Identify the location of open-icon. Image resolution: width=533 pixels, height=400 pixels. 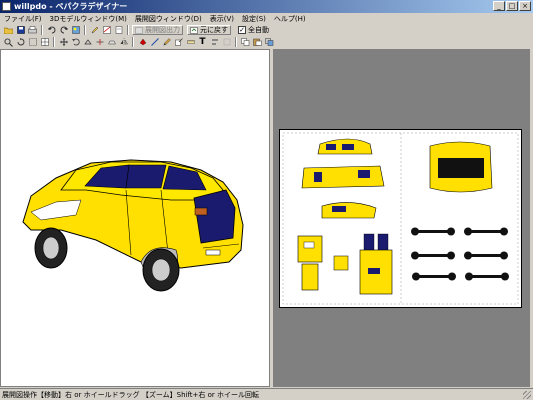
(8, 30).